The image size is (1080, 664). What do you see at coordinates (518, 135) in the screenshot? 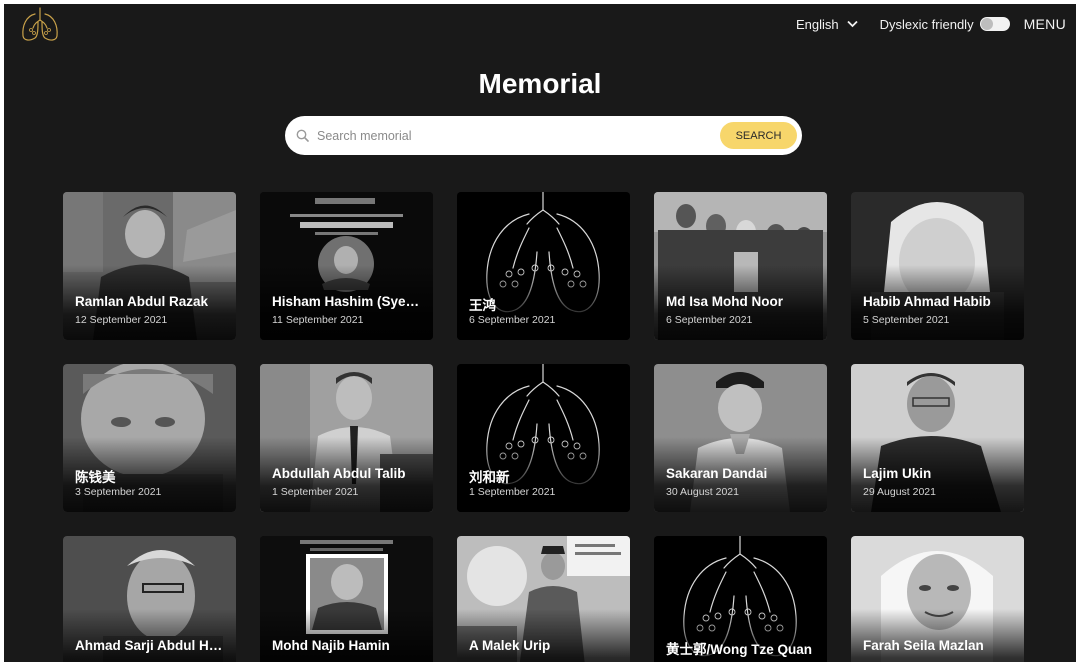
I see `search-input` at bounding box center [518, 135].